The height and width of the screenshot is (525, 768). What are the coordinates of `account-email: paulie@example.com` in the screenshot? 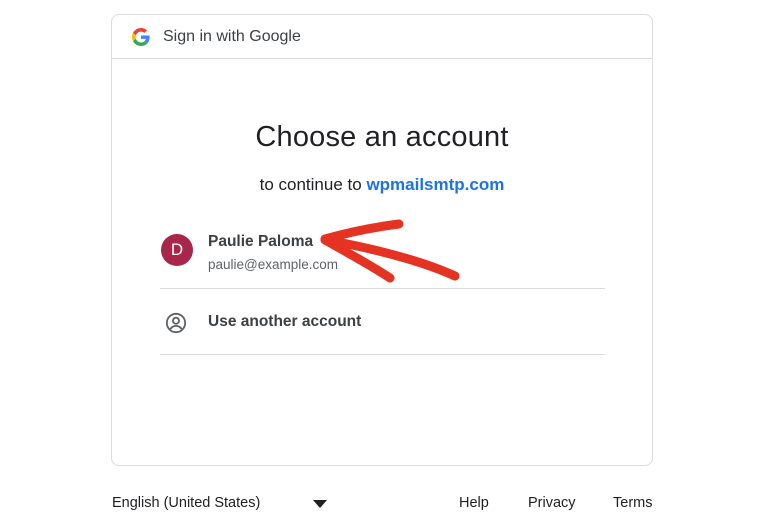 It's located at (273, 264).